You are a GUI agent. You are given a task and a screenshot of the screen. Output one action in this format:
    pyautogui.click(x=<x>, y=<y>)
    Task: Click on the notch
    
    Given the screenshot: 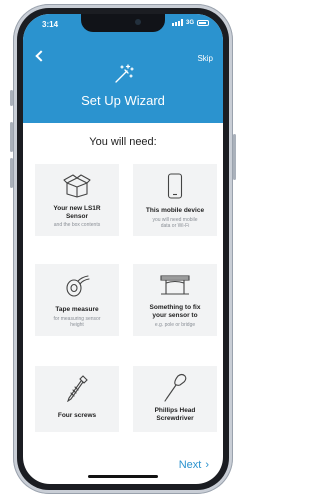 What is the action you would take?
    pyautogui.click(x=123, y=23)
    